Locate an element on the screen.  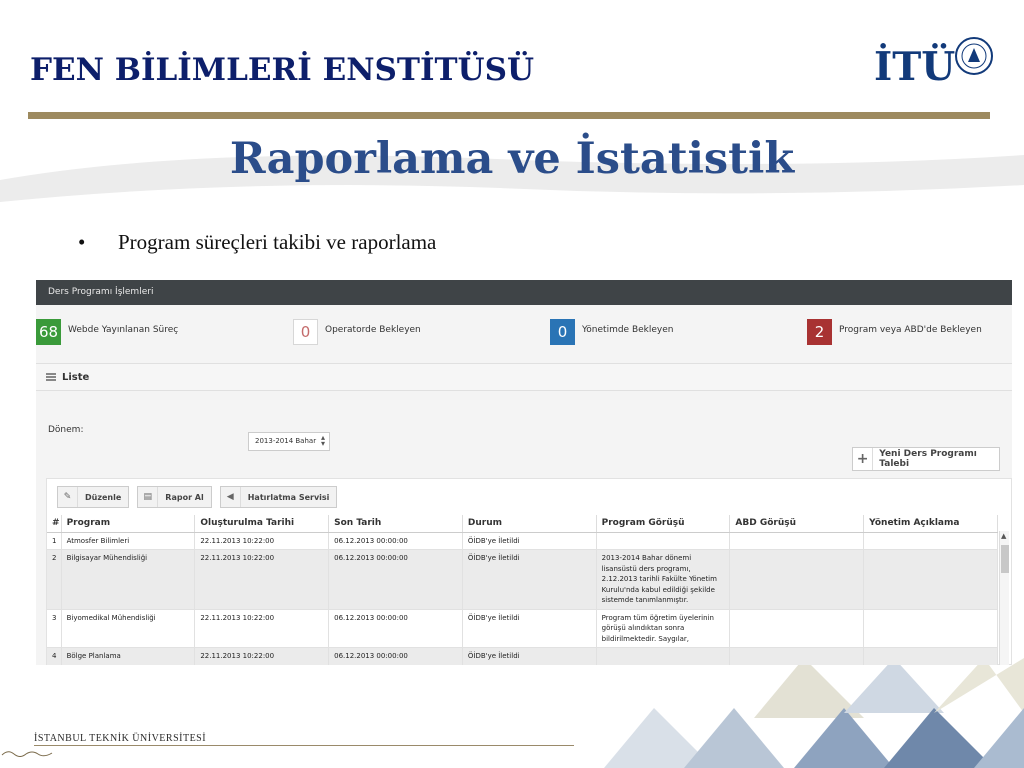
plus-icon: + is located at coordinates (863, 459).